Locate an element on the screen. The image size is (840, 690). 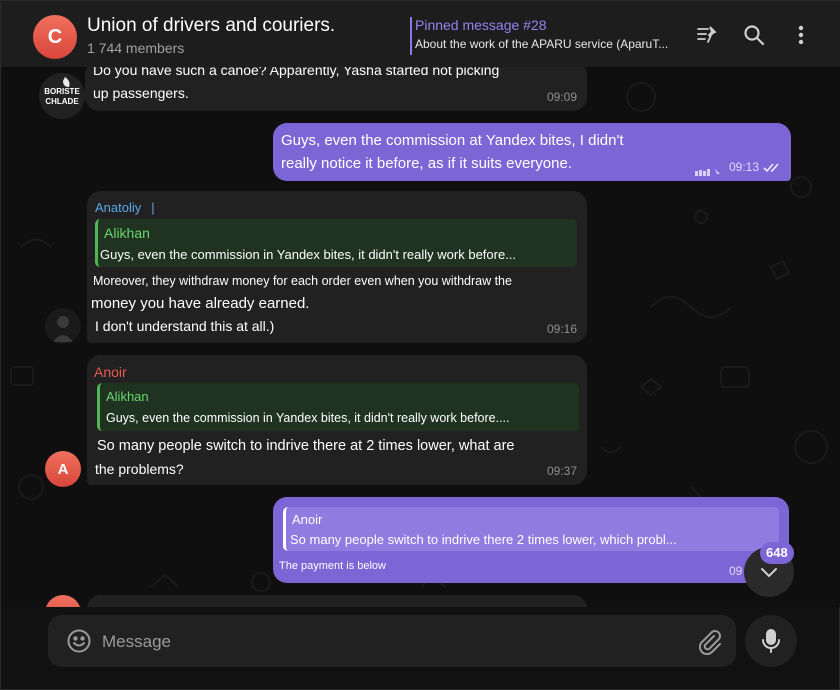
member-count: 1 744 members is located at coordinates (136, 48).